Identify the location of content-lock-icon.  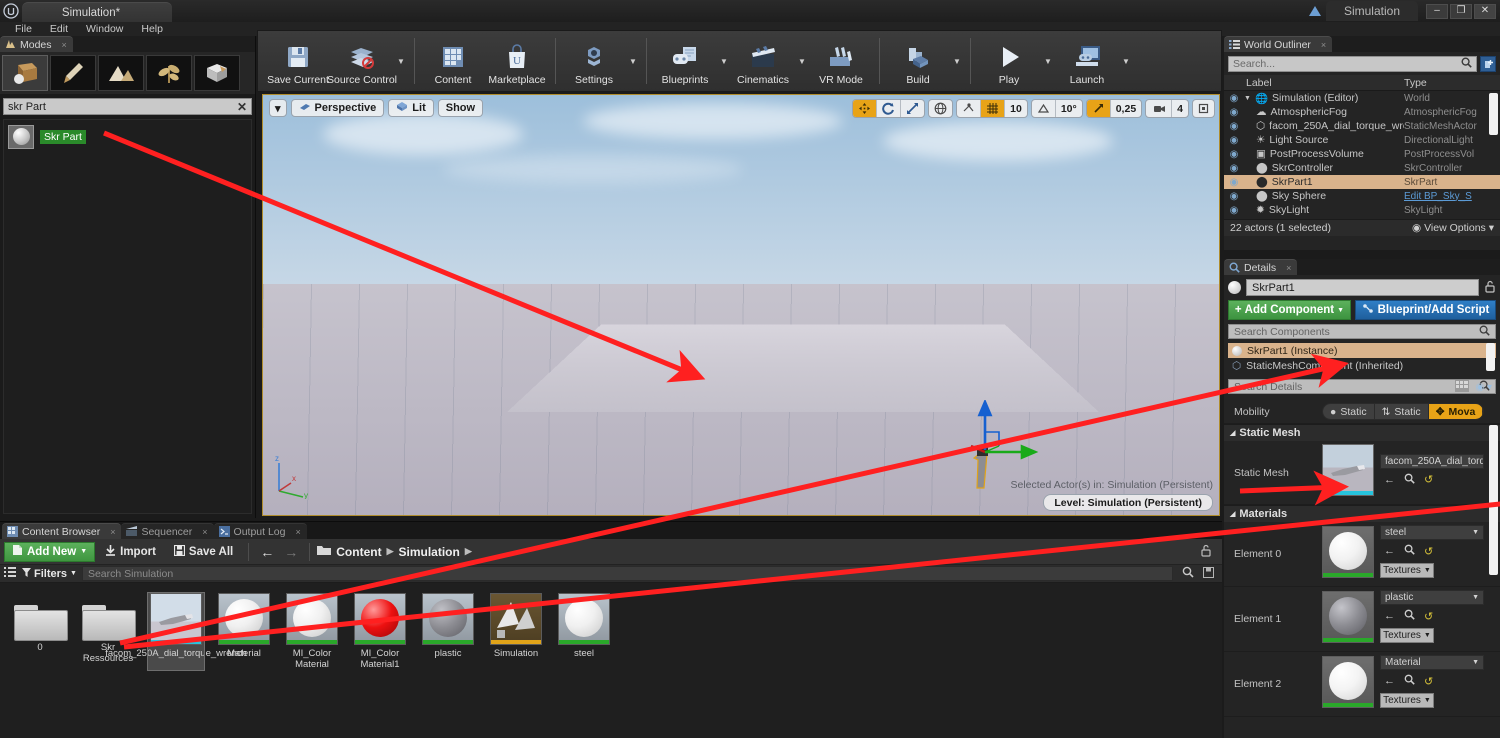
(1209, 552).